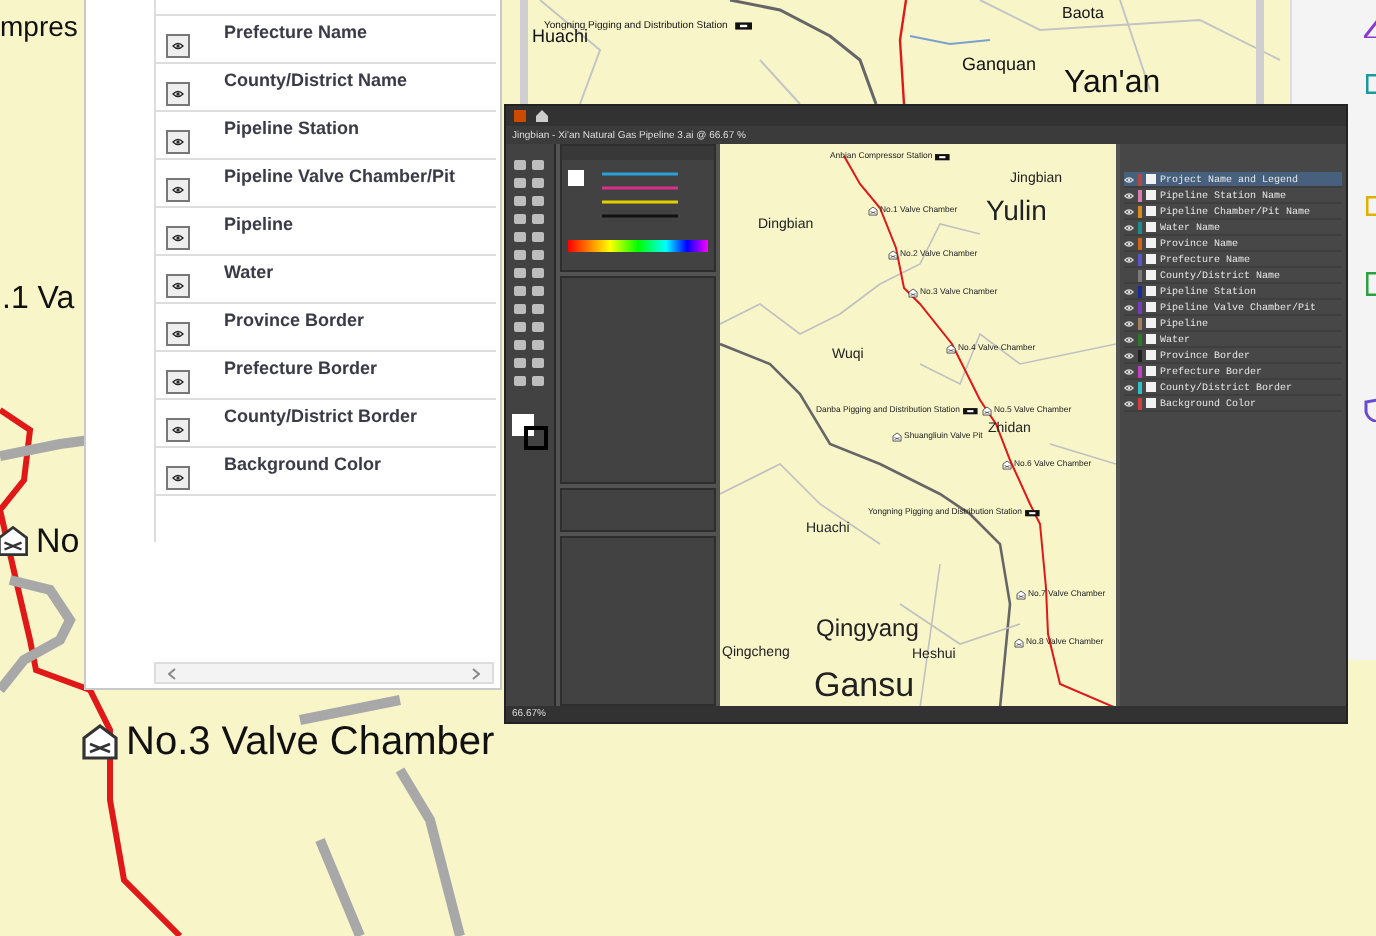 The height and width of the screenshot is (936, 1376). What do you see at coordinates (292, 128) in the screenshot?
I see `legend-item-label: Pipeline Station` at bounding box center [292, 128].